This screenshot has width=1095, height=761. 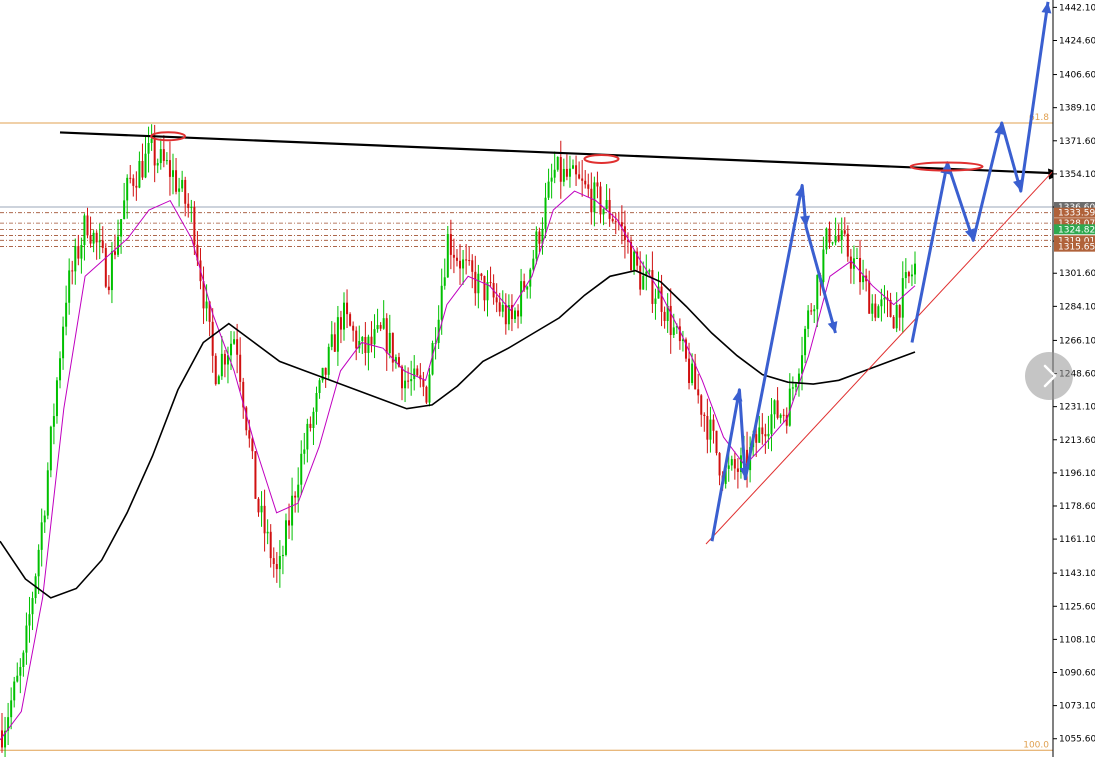 What do you see at coordinates (969, 234) in the screenshot?
I see `arrowhead` at bounding box center [969, 234].